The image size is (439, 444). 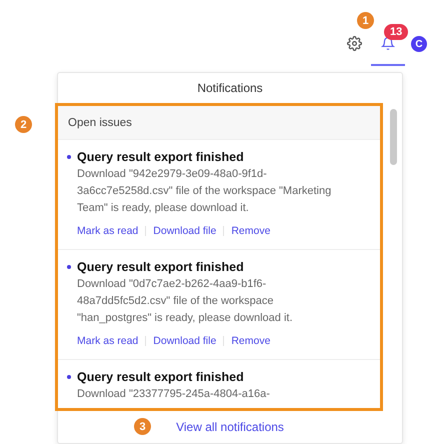 What do you see at coordinates (219, 123) in the screenshot?
I see `section-header: Open issues` at bounding box center [219, 123].